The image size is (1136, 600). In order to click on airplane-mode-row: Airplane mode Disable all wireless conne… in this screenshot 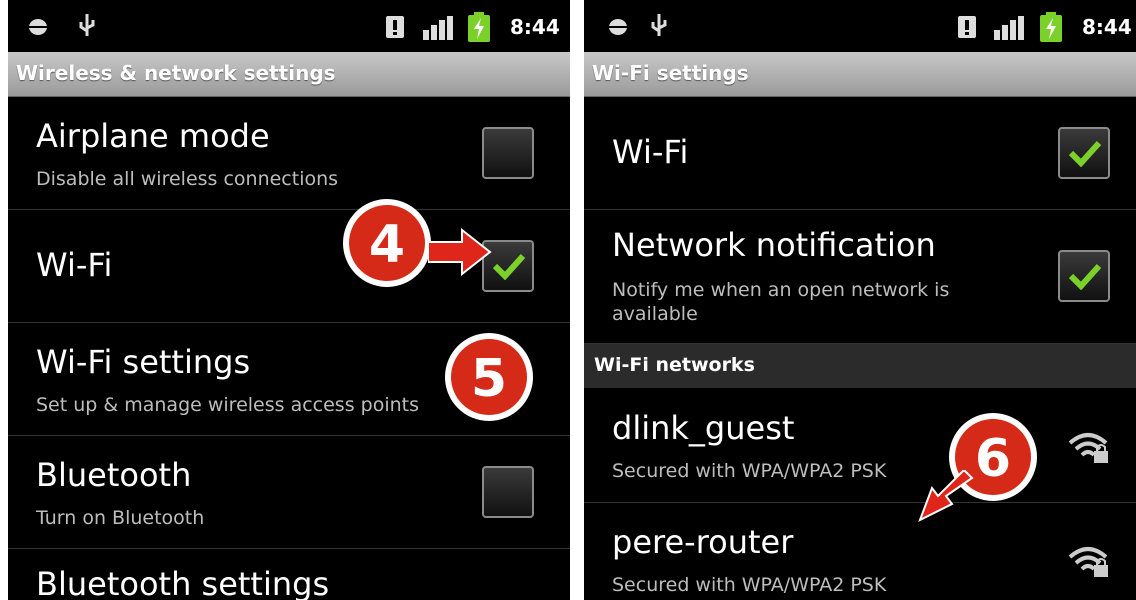, I will do `click(289, 153)`.